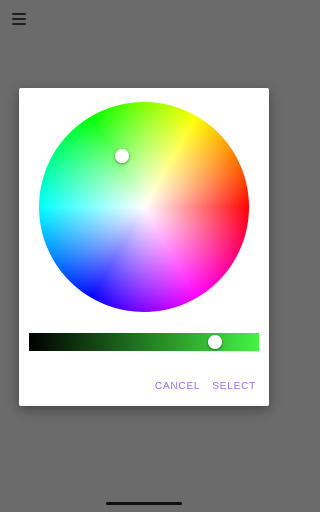 This screenshot has height=512, width=320. What do you see at coordinates (215, 342) in the screenshot?
I see `brightness-slider-thumb` at bounding box center [215, 342].